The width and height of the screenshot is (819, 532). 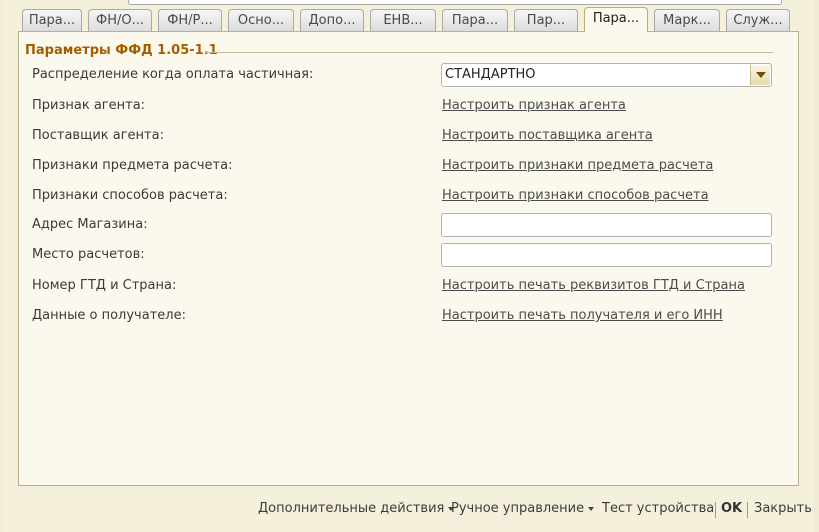 I want to click on agent-sign-label: Признак агента:, so click(x=89, y=105).